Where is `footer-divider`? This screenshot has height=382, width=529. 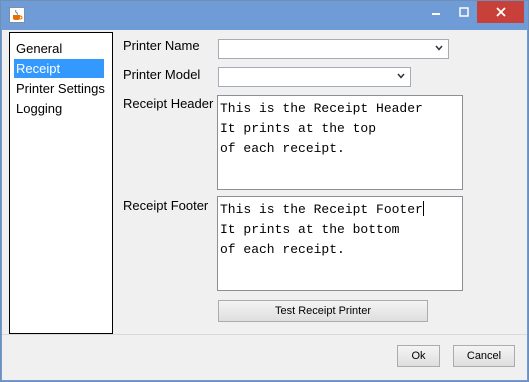 footer-divider is located at coordinates (264, 334).